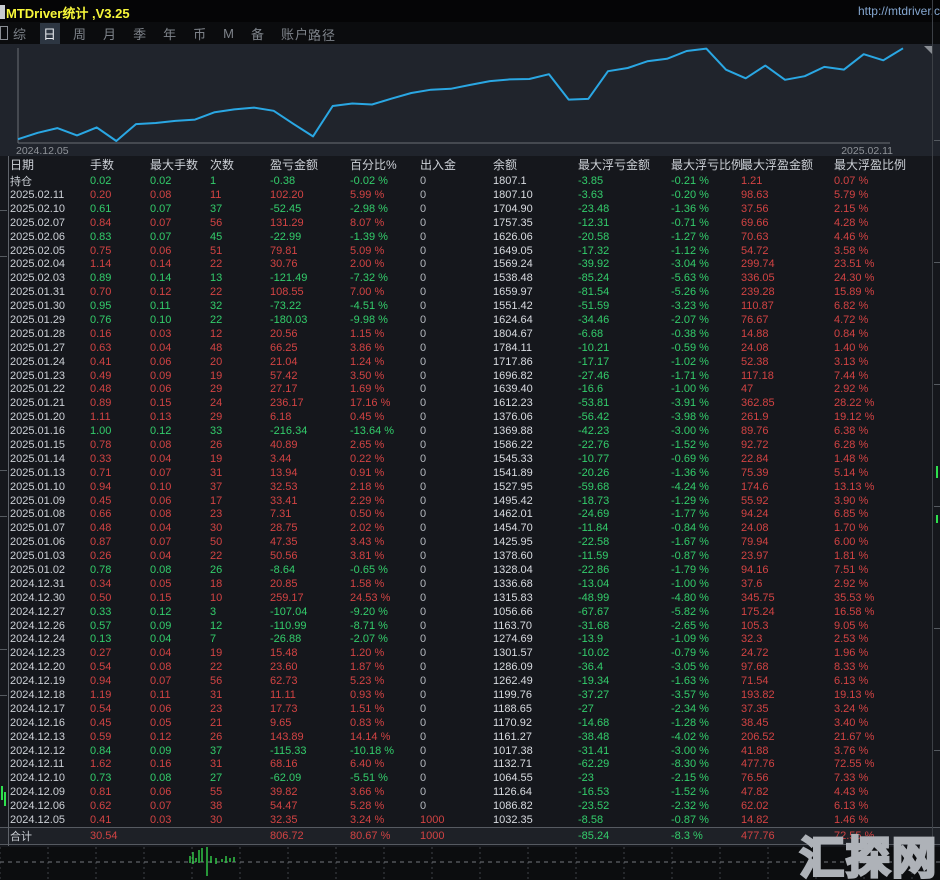 The image size is (940, 880). I want to click on scroll-to-end-icon, so click(928, 50).